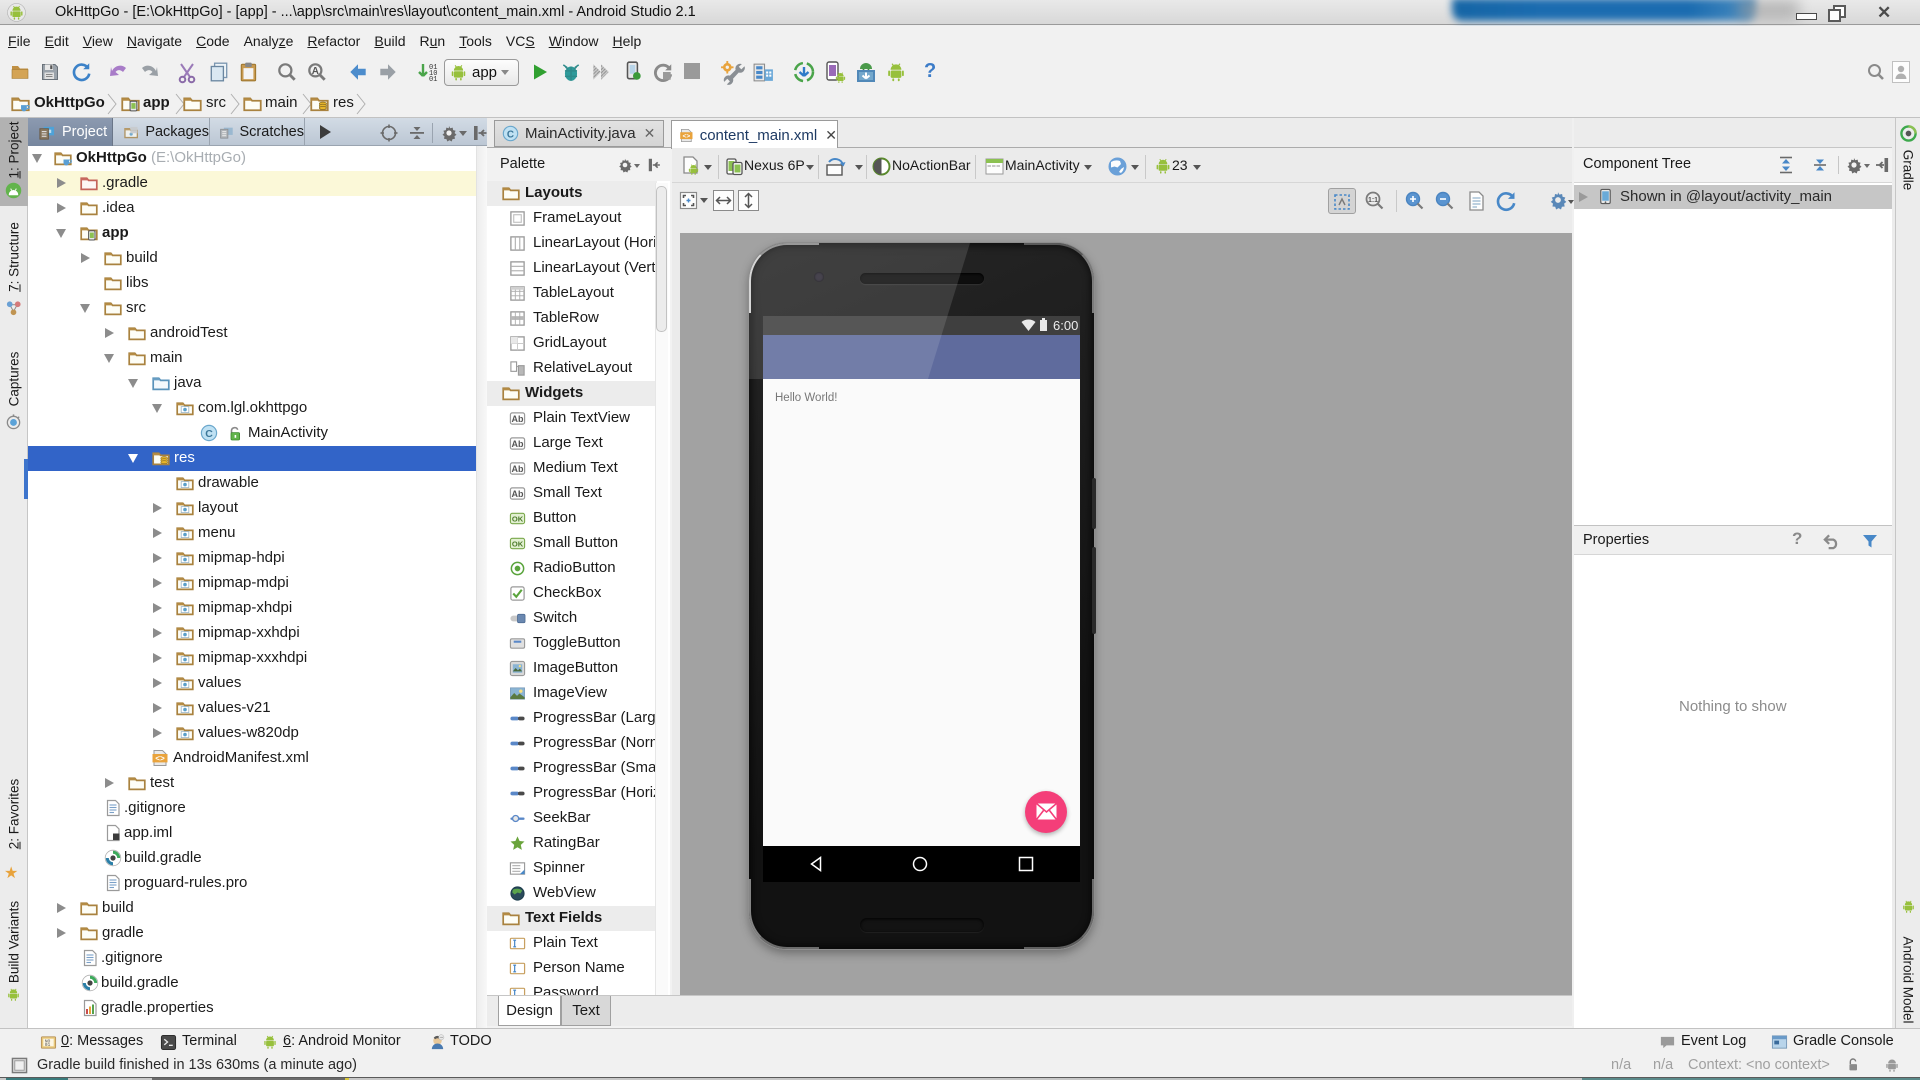 The height and width of the screenshot is (1080, 1920). Describe the element at coordinates (1373, 200) in the screenshot. I see `svg-text: 1:1` at that location.